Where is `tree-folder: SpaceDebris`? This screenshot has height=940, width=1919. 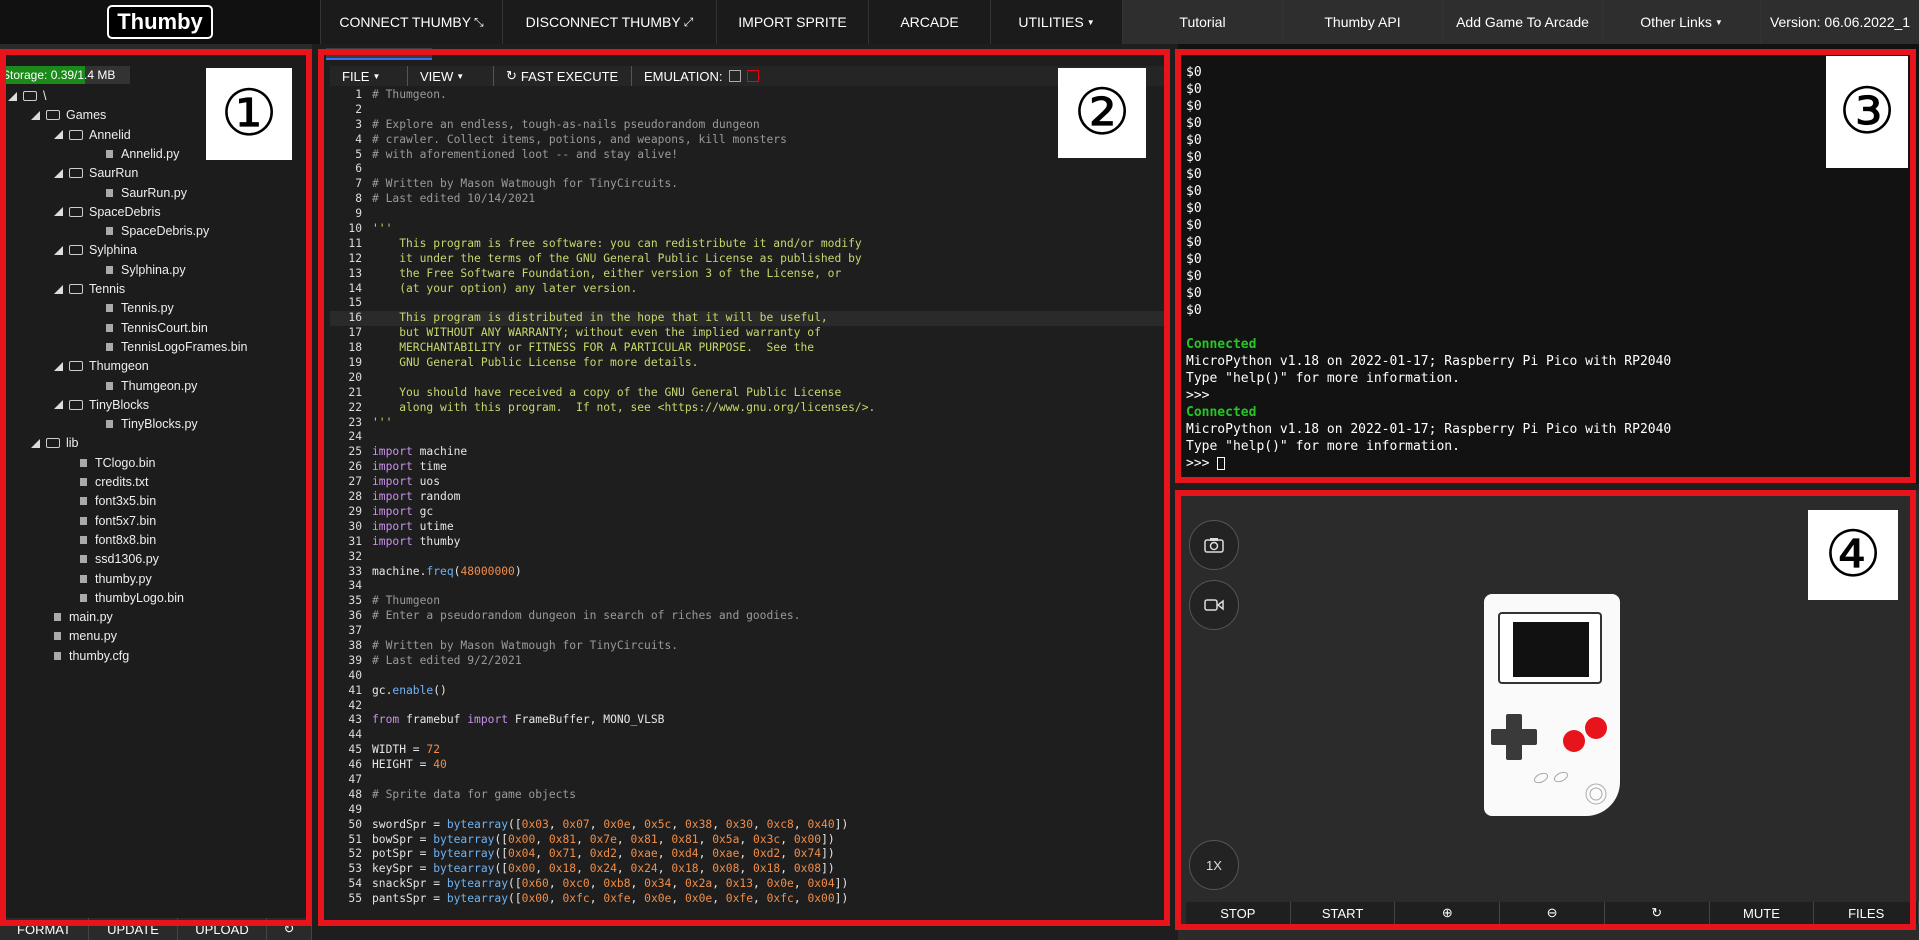 tree-folder: SpaceDebris is located at coordinates (107, 212).